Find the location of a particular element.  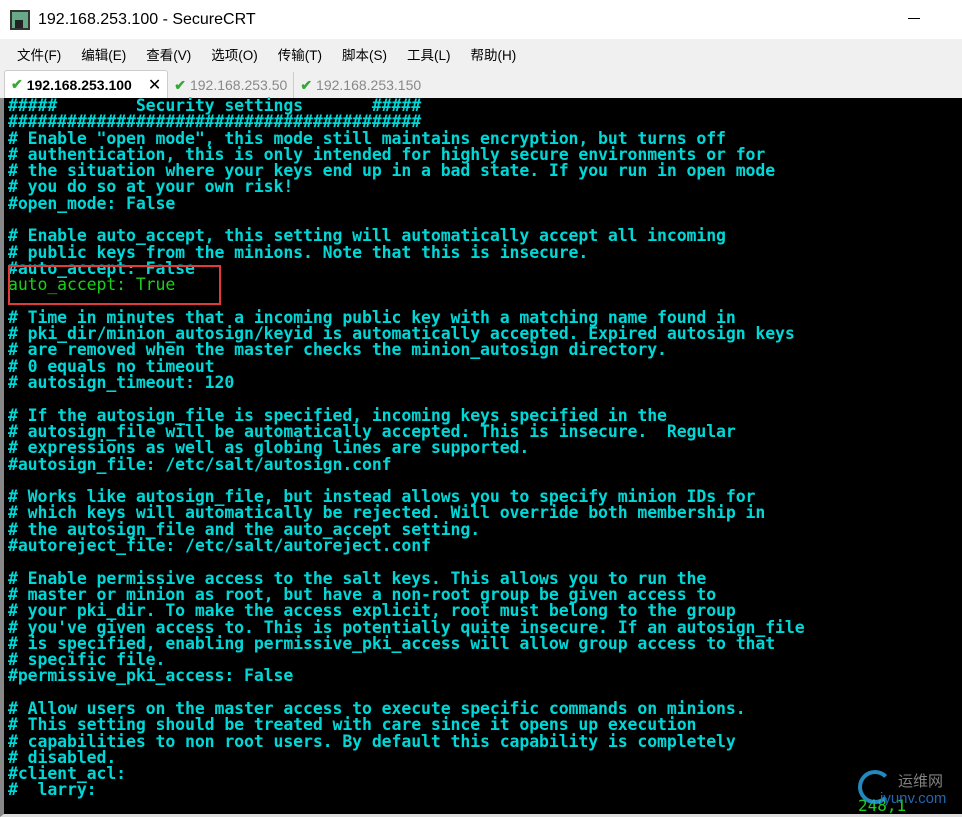

tab-session-3: ✔ 192.168.253.150 is located at coordinates (360, 85).